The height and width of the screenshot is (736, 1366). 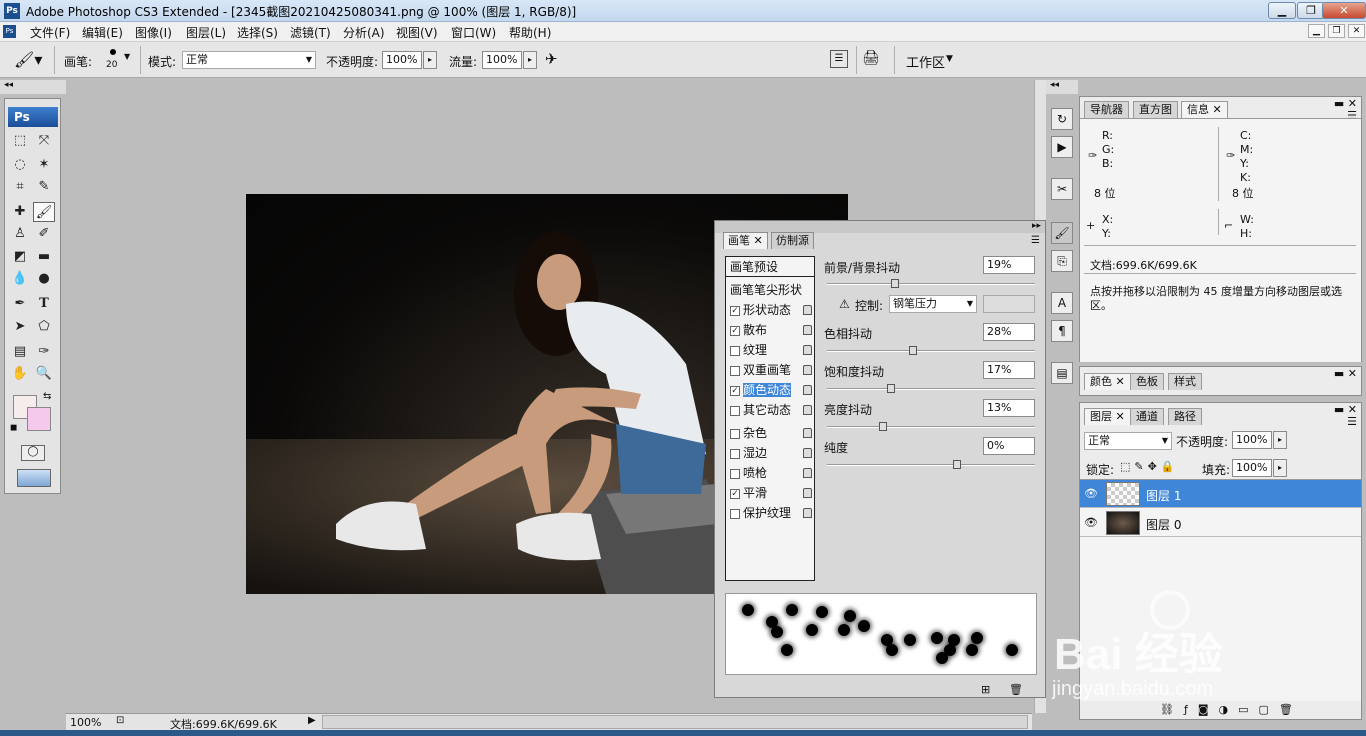 I want to click on character-icon: A, so click(x=1062, y=303).